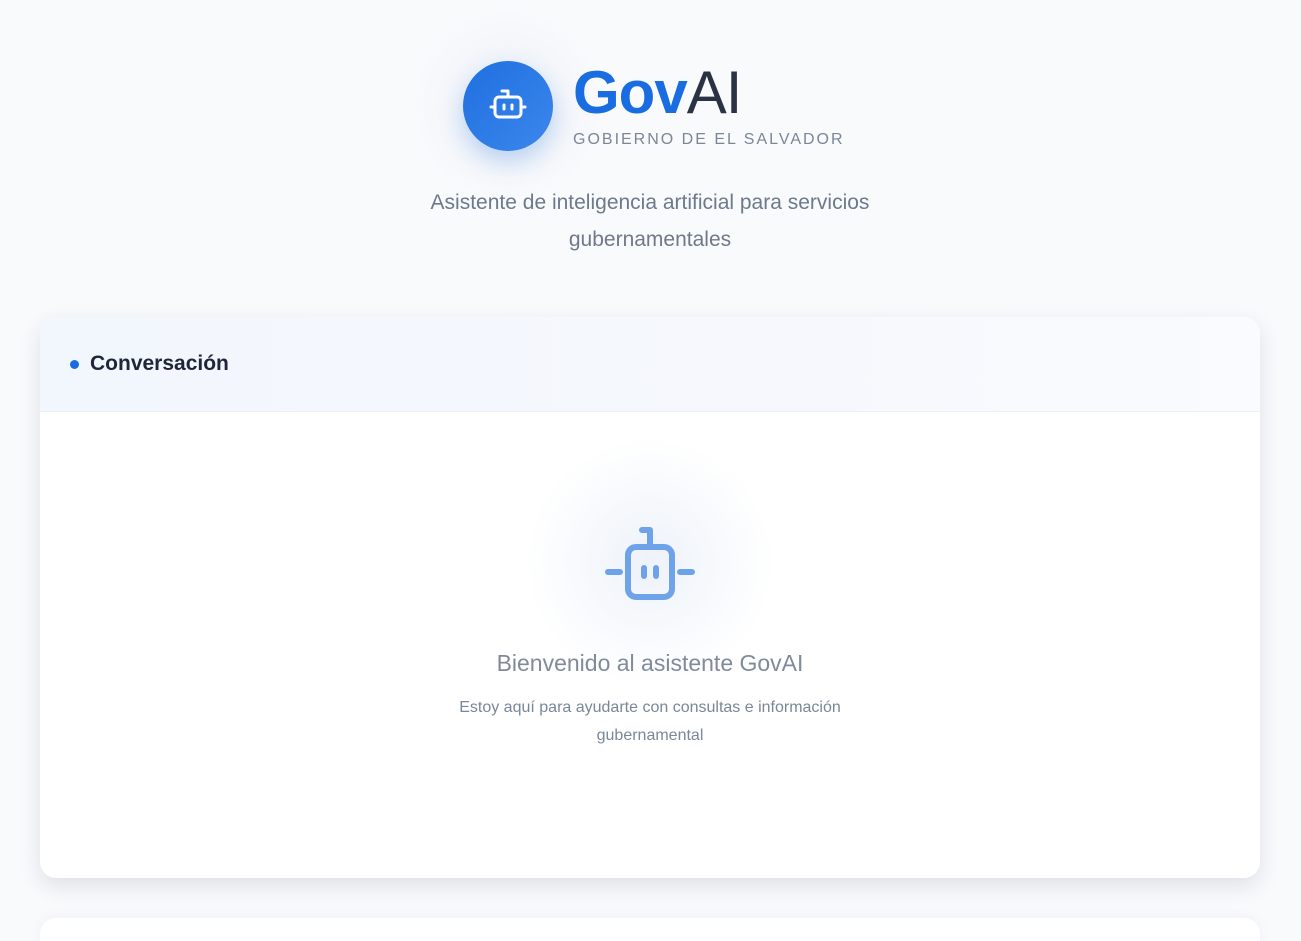 The width and height of the screenshot is (1301, 941). I want to click on conversation-title: Conversación, so click(159, 363).